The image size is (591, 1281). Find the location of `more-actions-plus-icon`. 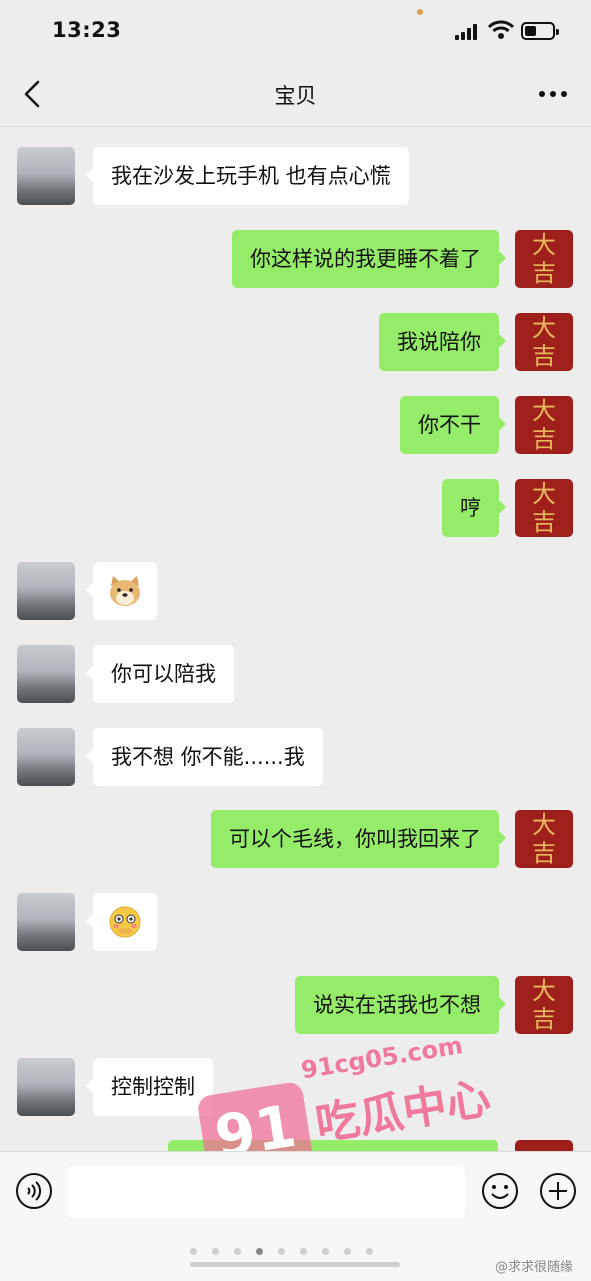

more-actions-plus-icon is located at coordinates (558, 1191).